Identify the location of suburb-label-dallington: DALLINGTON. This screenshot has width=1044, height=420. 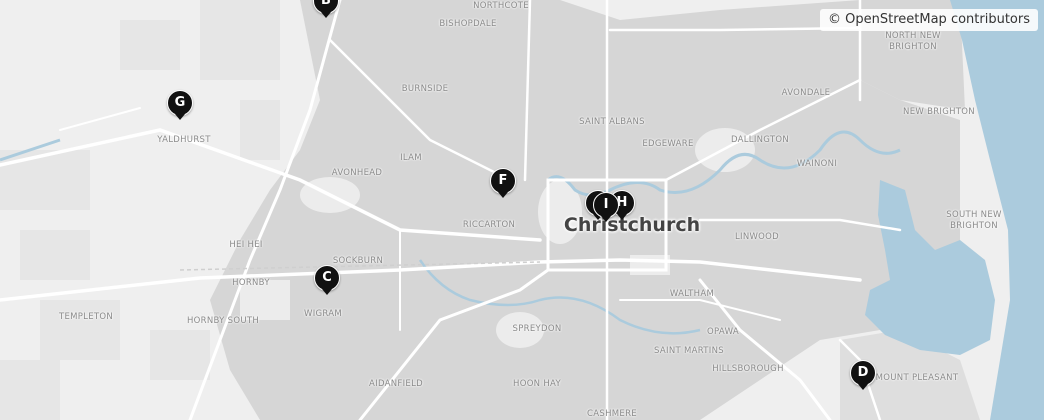
(760, 140).